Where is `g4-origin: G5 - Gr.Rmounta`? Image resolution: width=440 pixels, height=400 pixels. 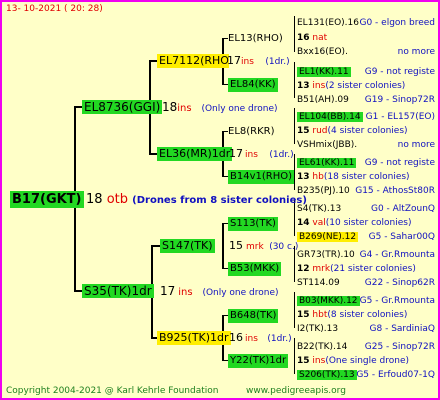
g4-origin: G5 - Gr.Rmounta is located at coordinates (397, 301).